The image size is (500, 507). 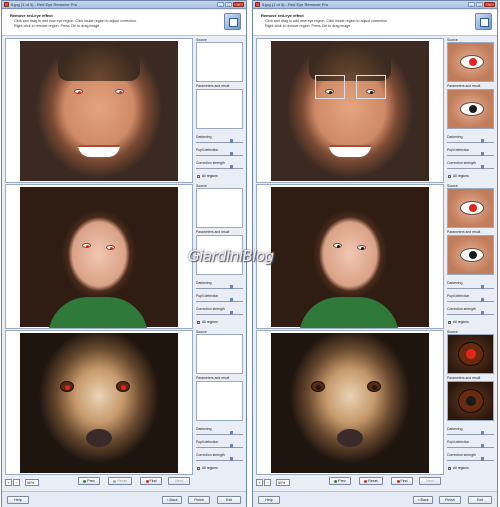 I want to click on all-regions-label: All regions, so click(x=210, y=176).